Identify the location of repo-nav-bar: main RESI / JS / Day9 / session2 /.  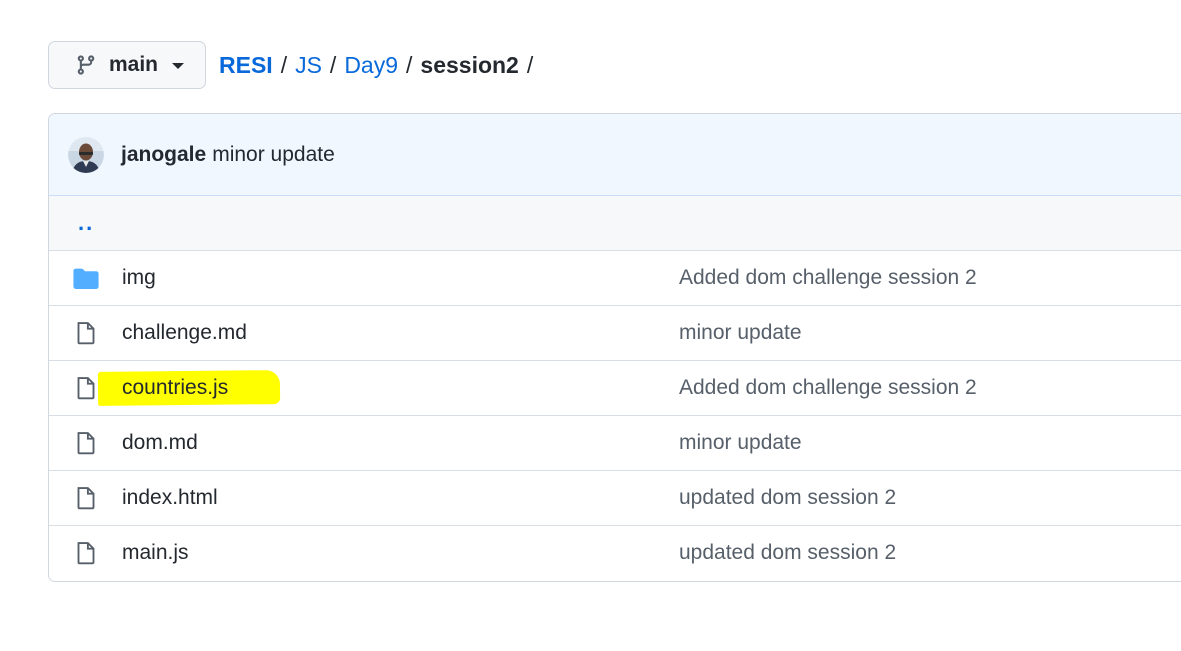
(294, 65).